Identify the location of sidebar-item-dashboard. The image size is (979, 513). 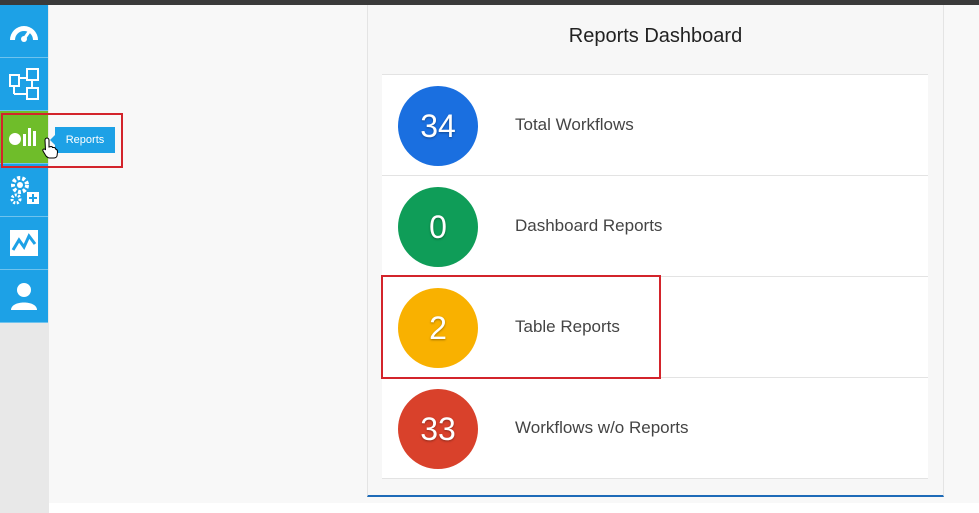
(24, 31).